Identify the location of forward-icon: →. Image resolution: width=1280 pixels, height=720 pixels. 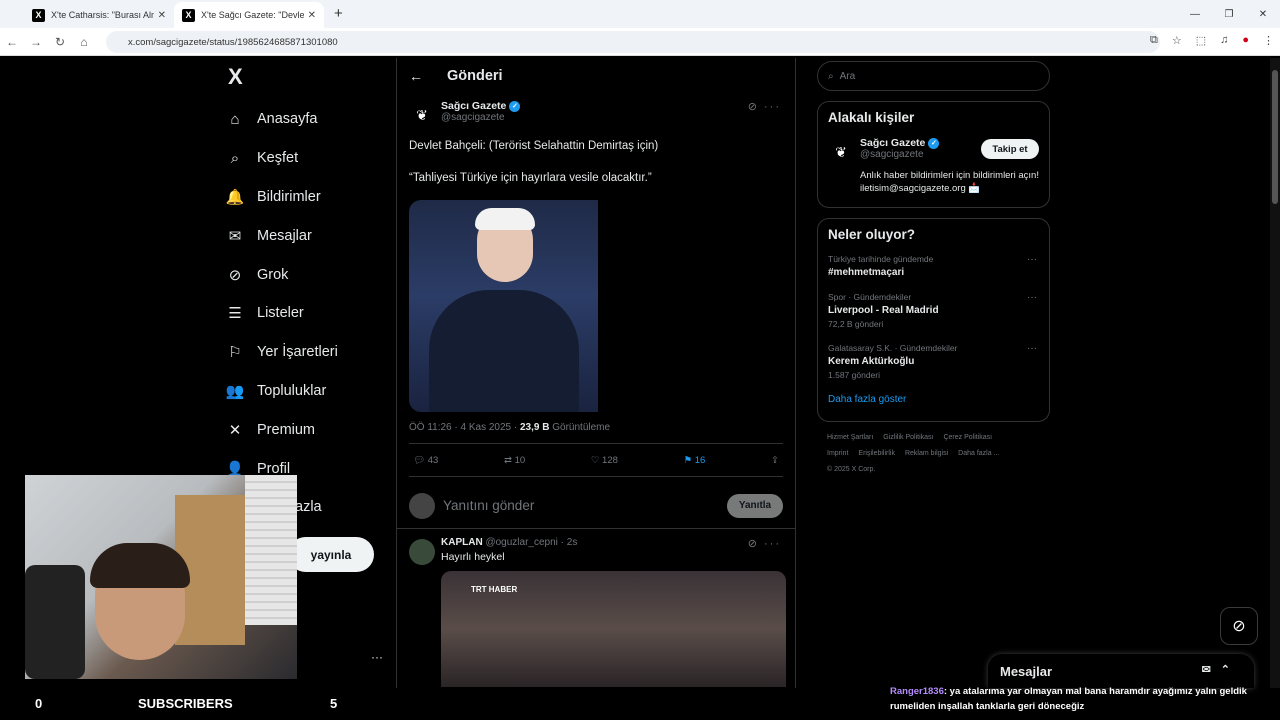
(36, 42).